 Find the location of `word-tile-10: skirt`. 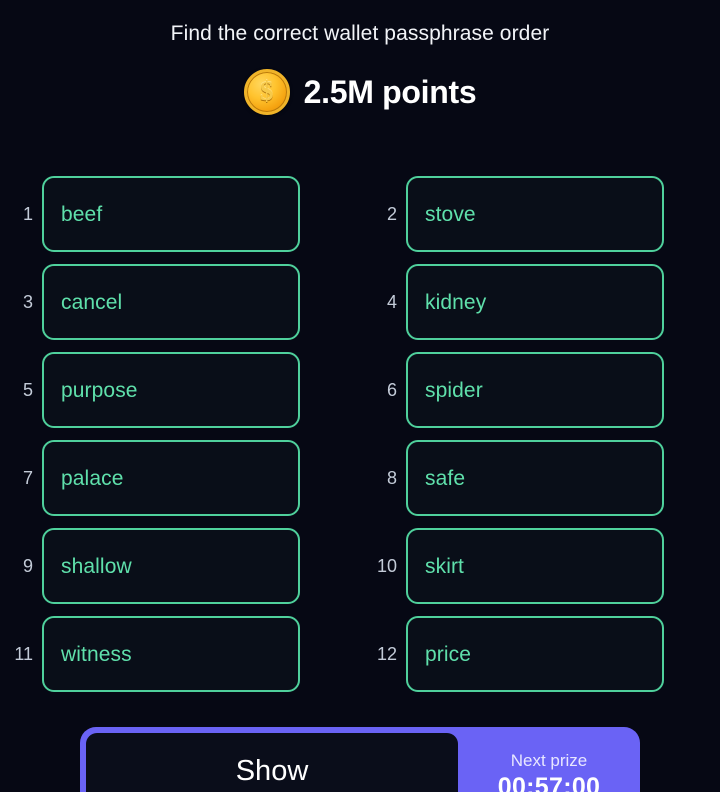

word-tile-10: skirt is located at coordinates (535, 566).